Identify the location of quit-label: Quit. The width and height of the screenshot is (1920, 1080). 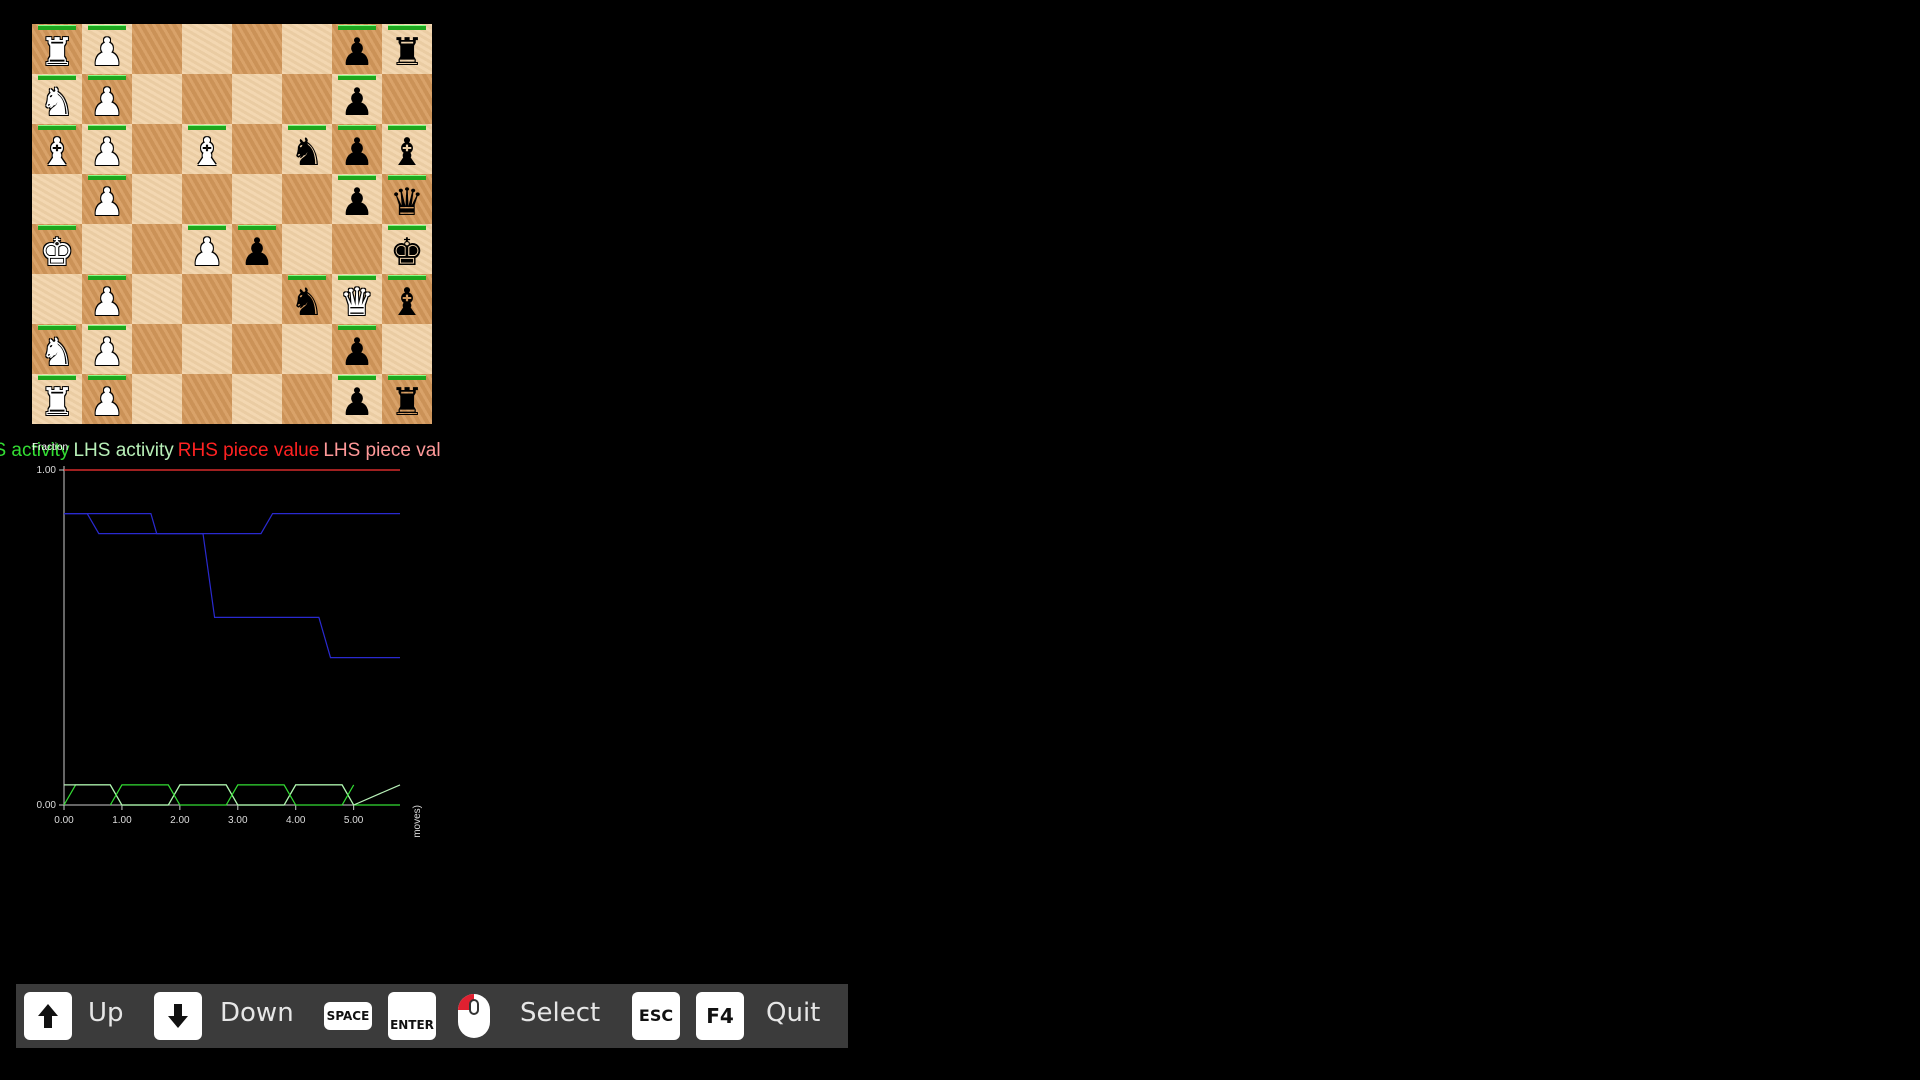
(793, 1013).